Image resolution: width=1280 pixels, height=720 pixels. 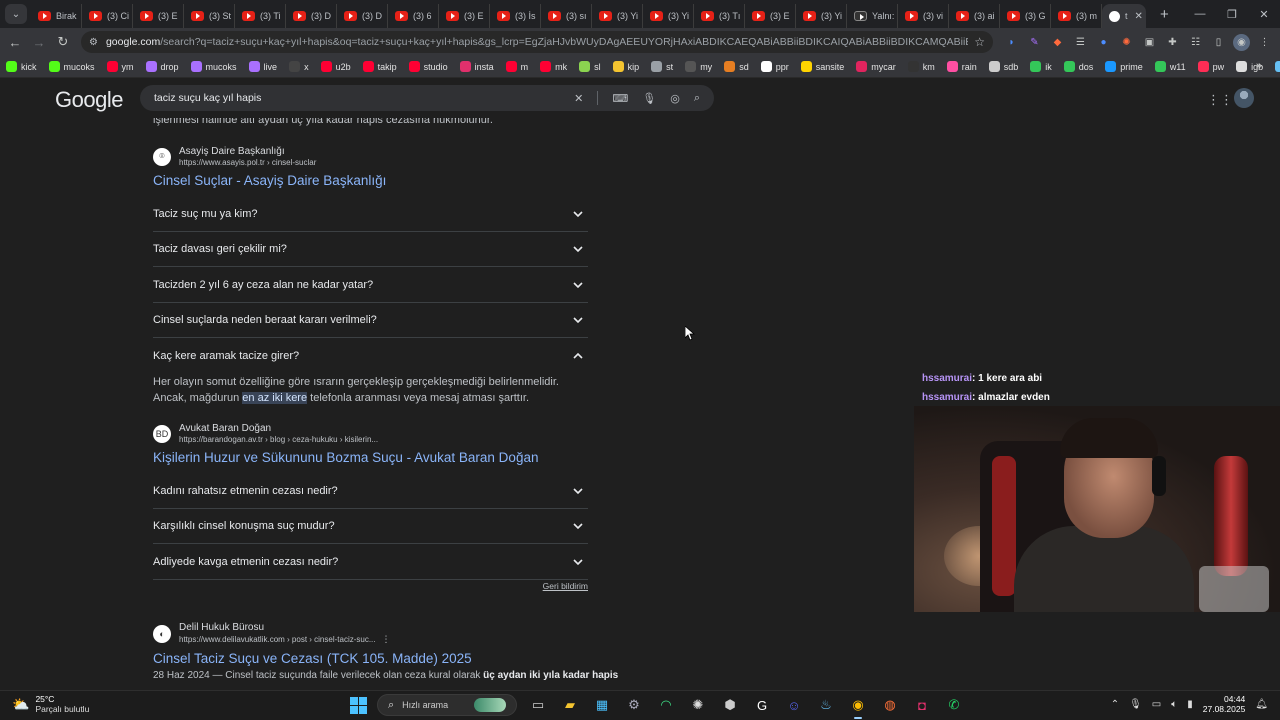 What do you see at coordinates (1126, 42) in the screenshot?
I see `extension-icon: ✺` at bounding box center [1126, 42].